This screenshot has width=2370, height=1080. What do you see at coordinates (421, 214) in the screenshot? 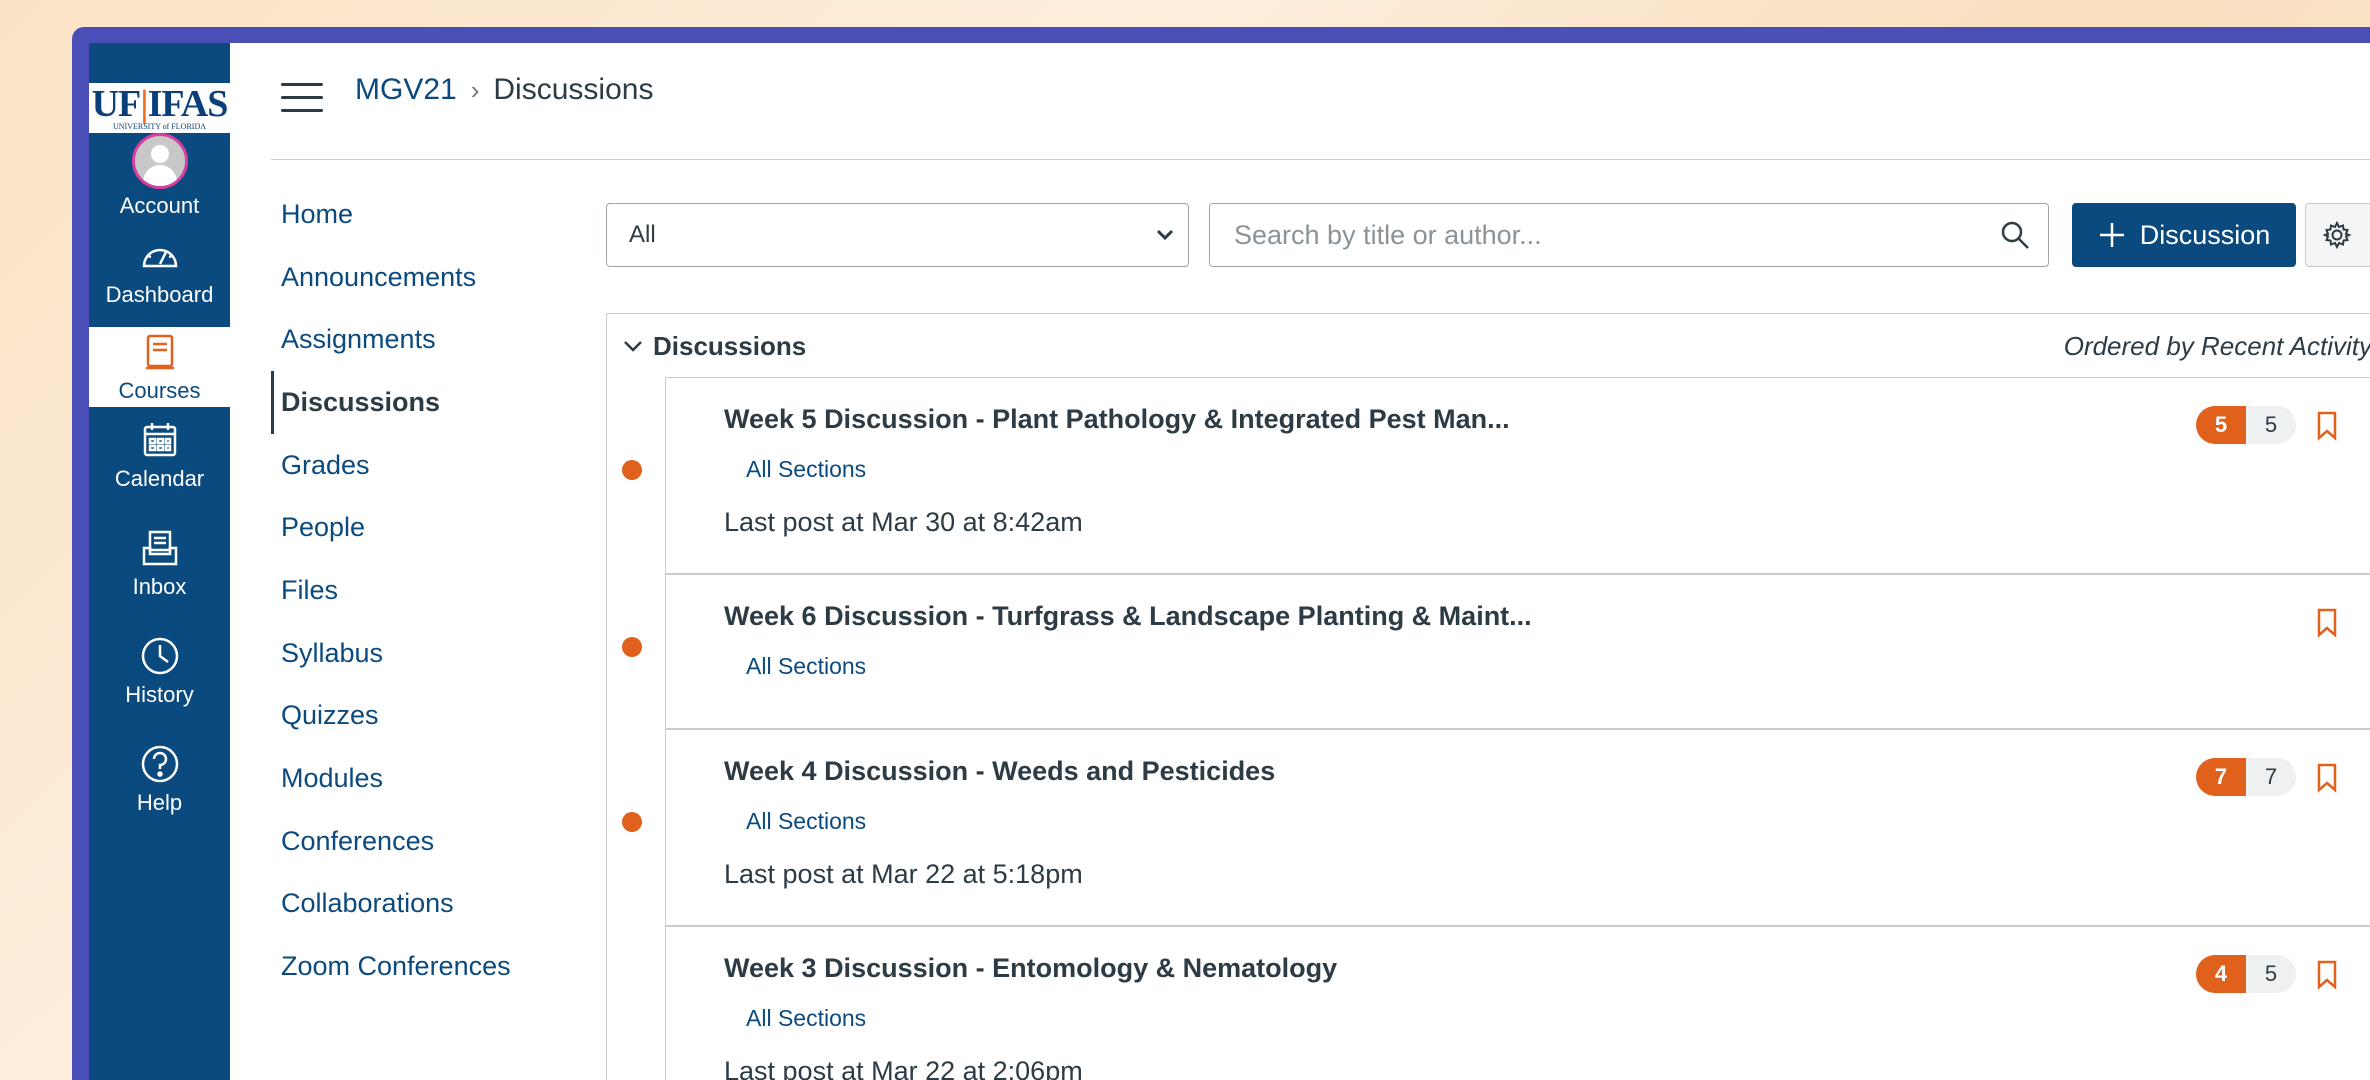
I see `course-nav-home: Home` at bounding box center [421, 214].